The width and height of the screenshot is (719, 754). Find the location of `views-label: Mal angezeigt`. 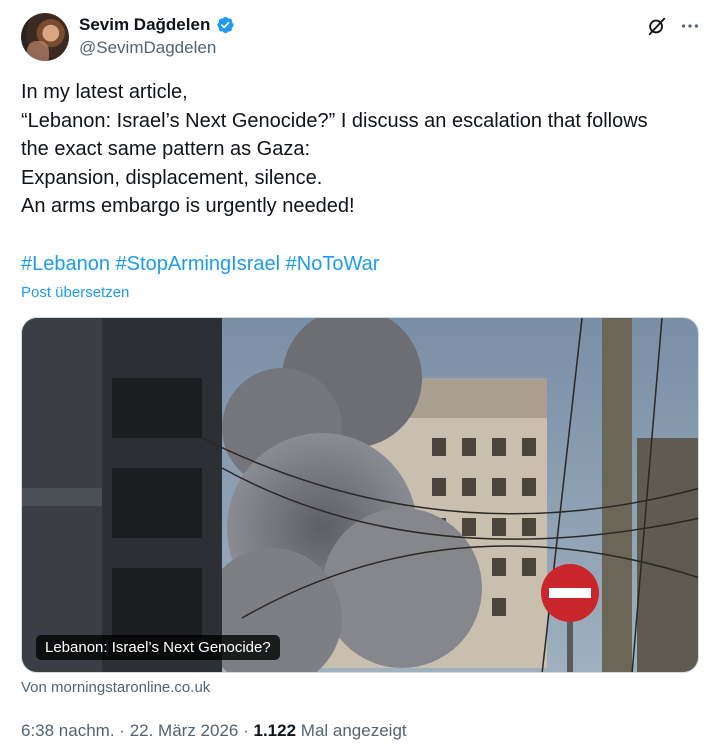

views-label: Mal angezeigt is located at coordinates (353, 730).